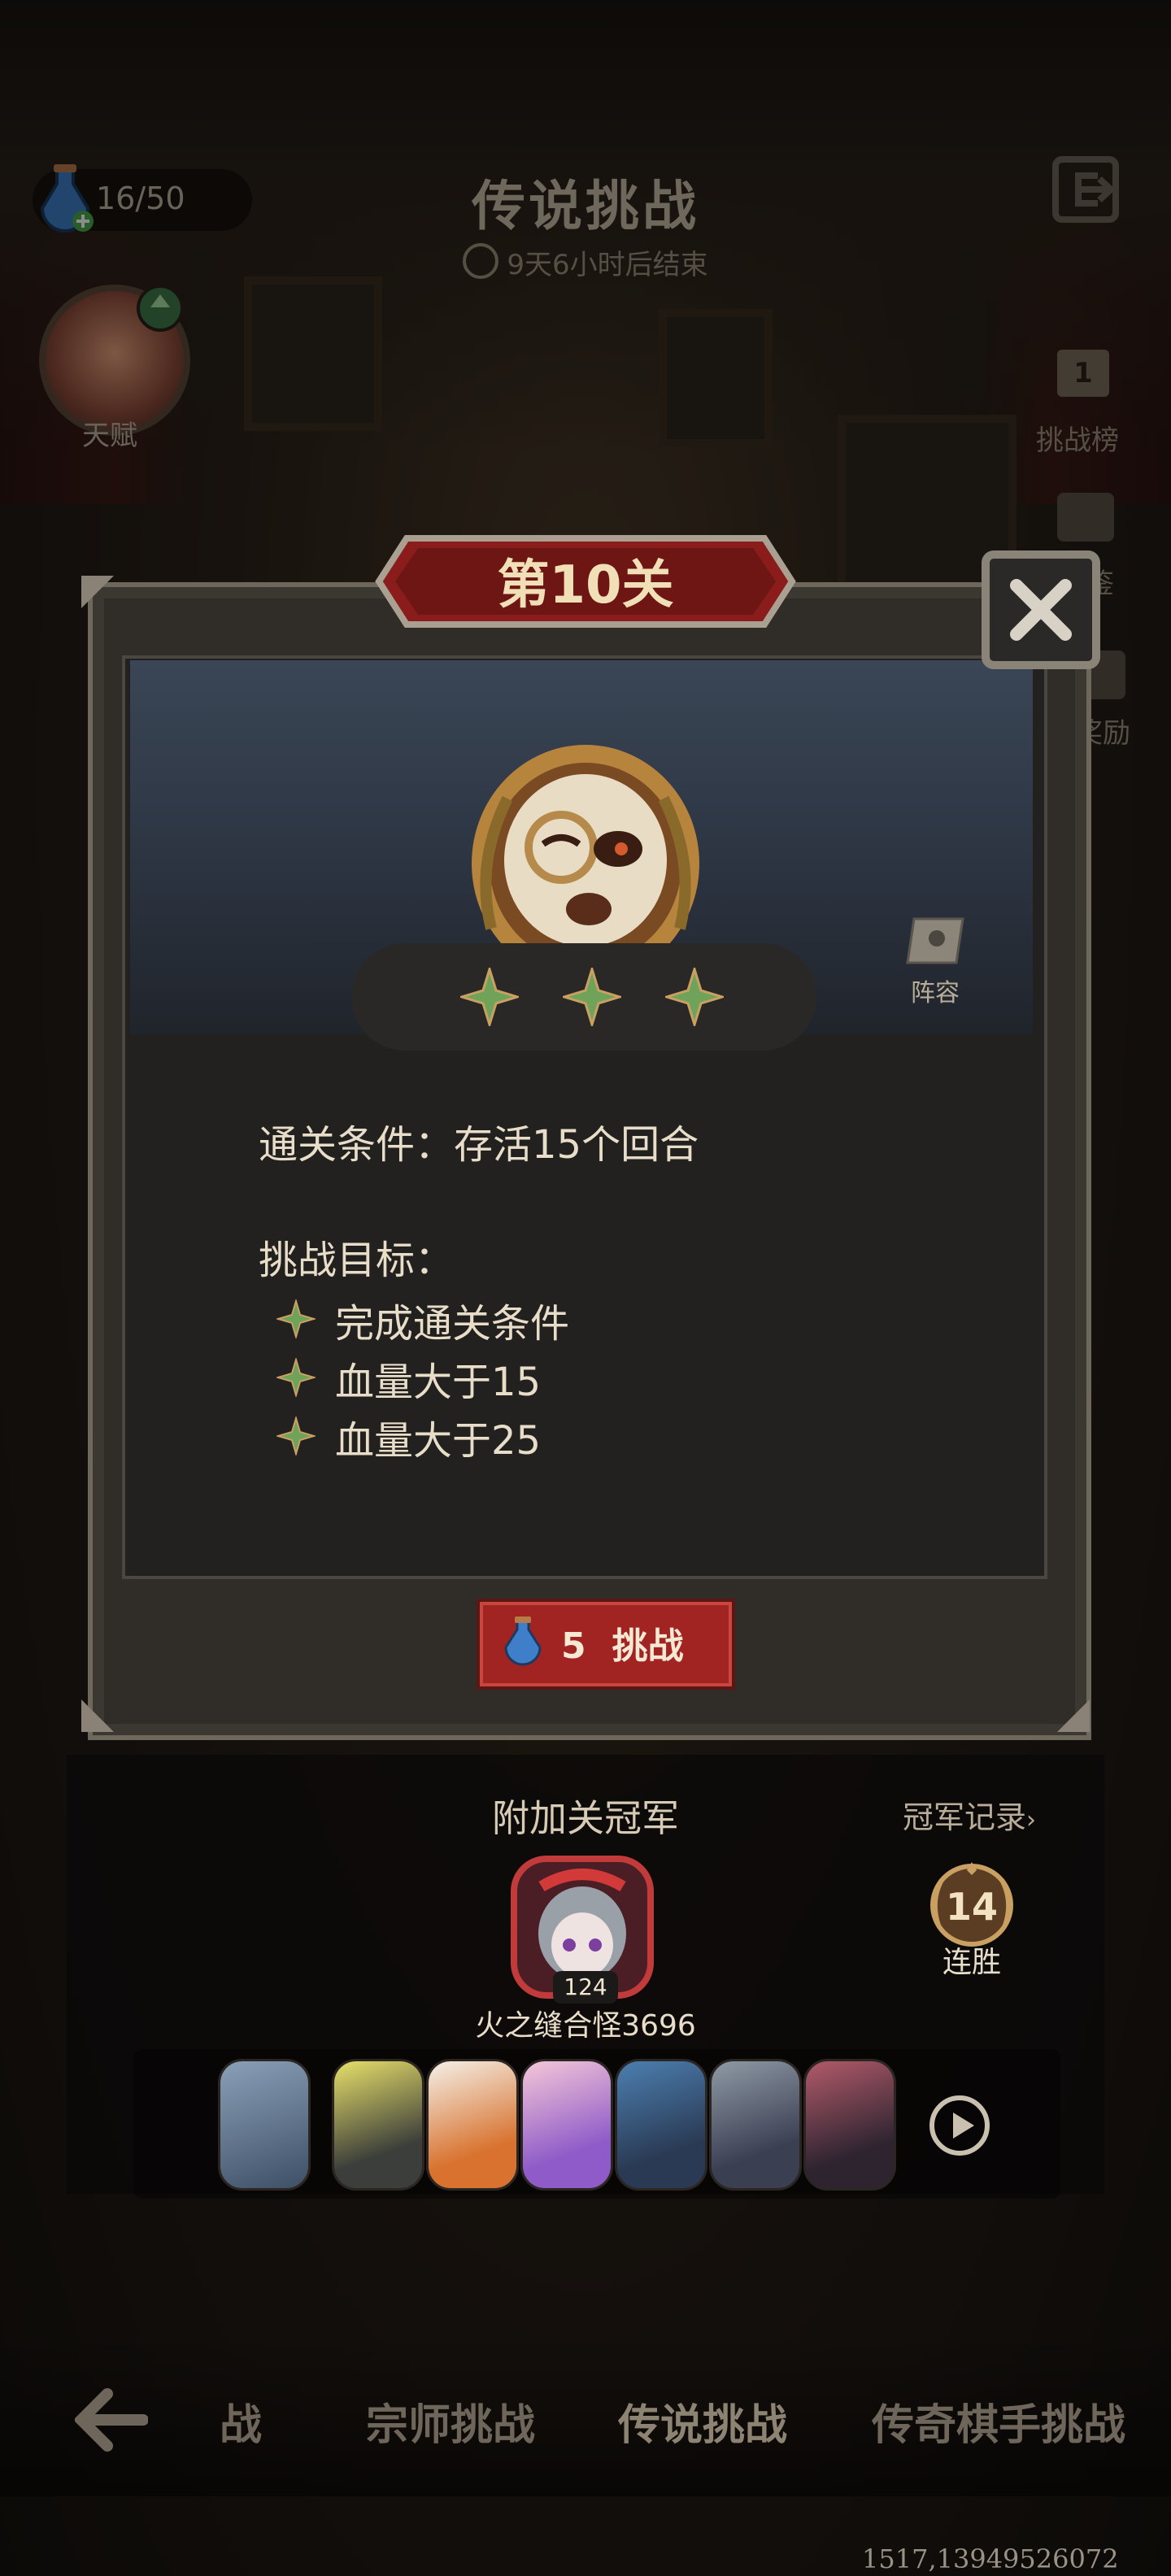 The image size is (1171, 2576). I want to click on clear-condition: 通关条件：存活15个回合, so click(479, 1145).